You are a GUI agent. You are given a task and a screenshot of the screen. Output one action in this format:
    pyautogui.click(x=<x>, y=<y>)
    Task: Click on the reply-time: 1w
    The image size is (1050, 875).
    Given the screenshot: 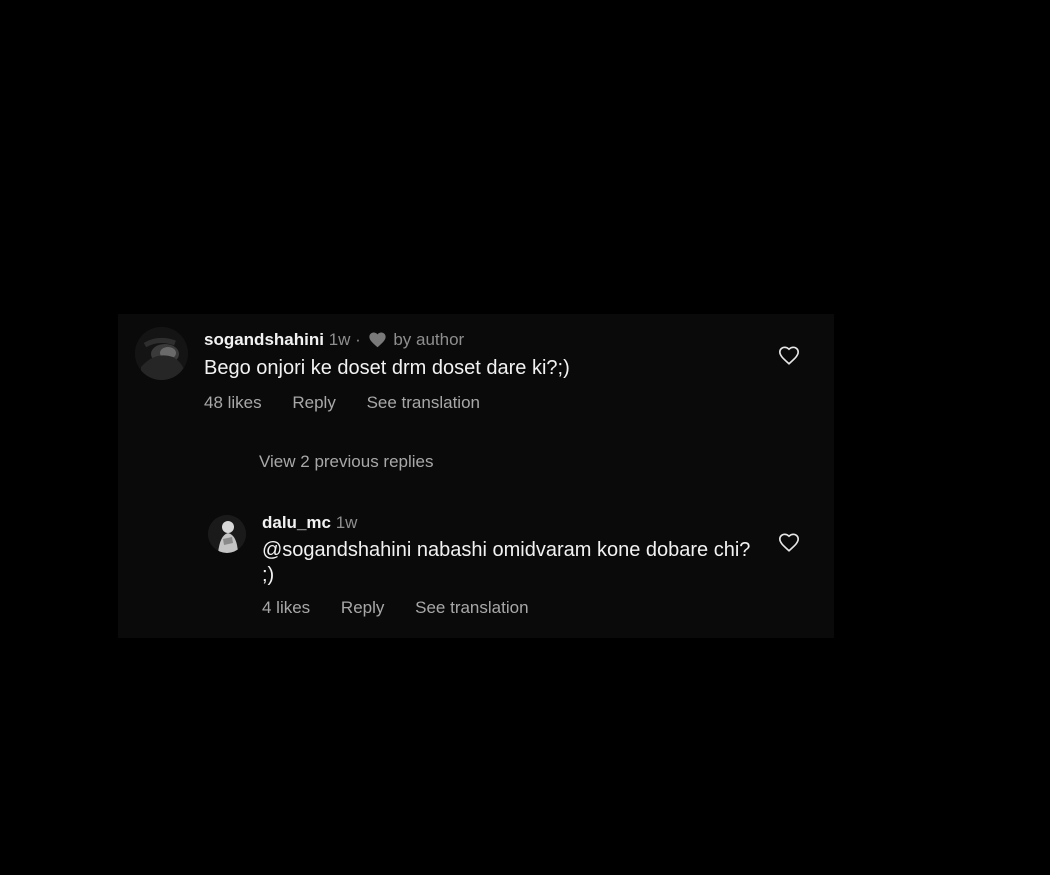 What is the action you would take?
    pyautogui.click(x=346, y=522)
    